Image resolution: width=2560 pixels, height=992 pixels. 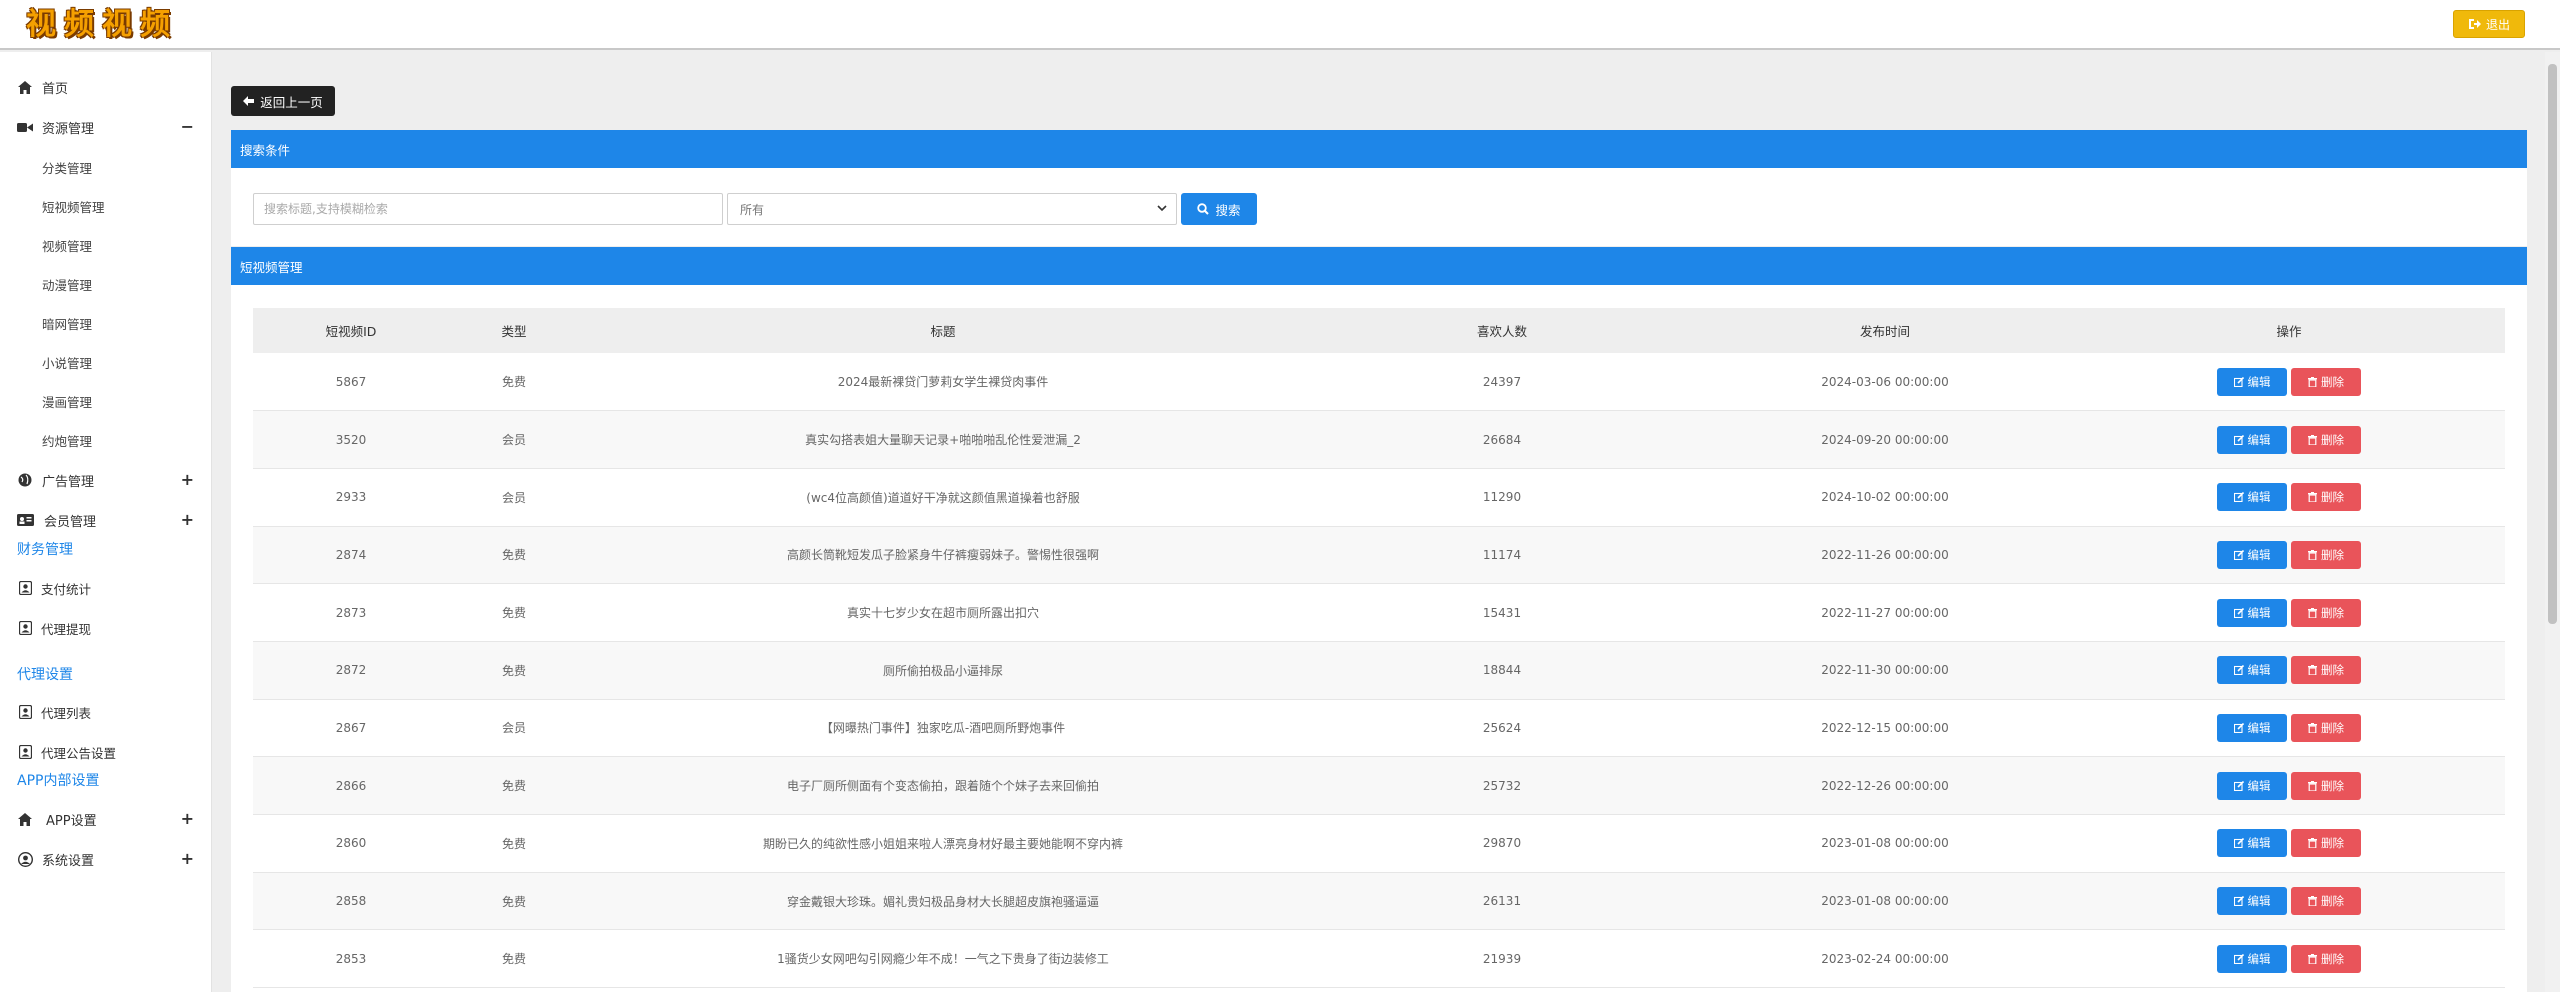 What do you see at coordinates (187, 126) in the screenshot?
I see `collapse-icon: −` at bounding box center [187, 126].